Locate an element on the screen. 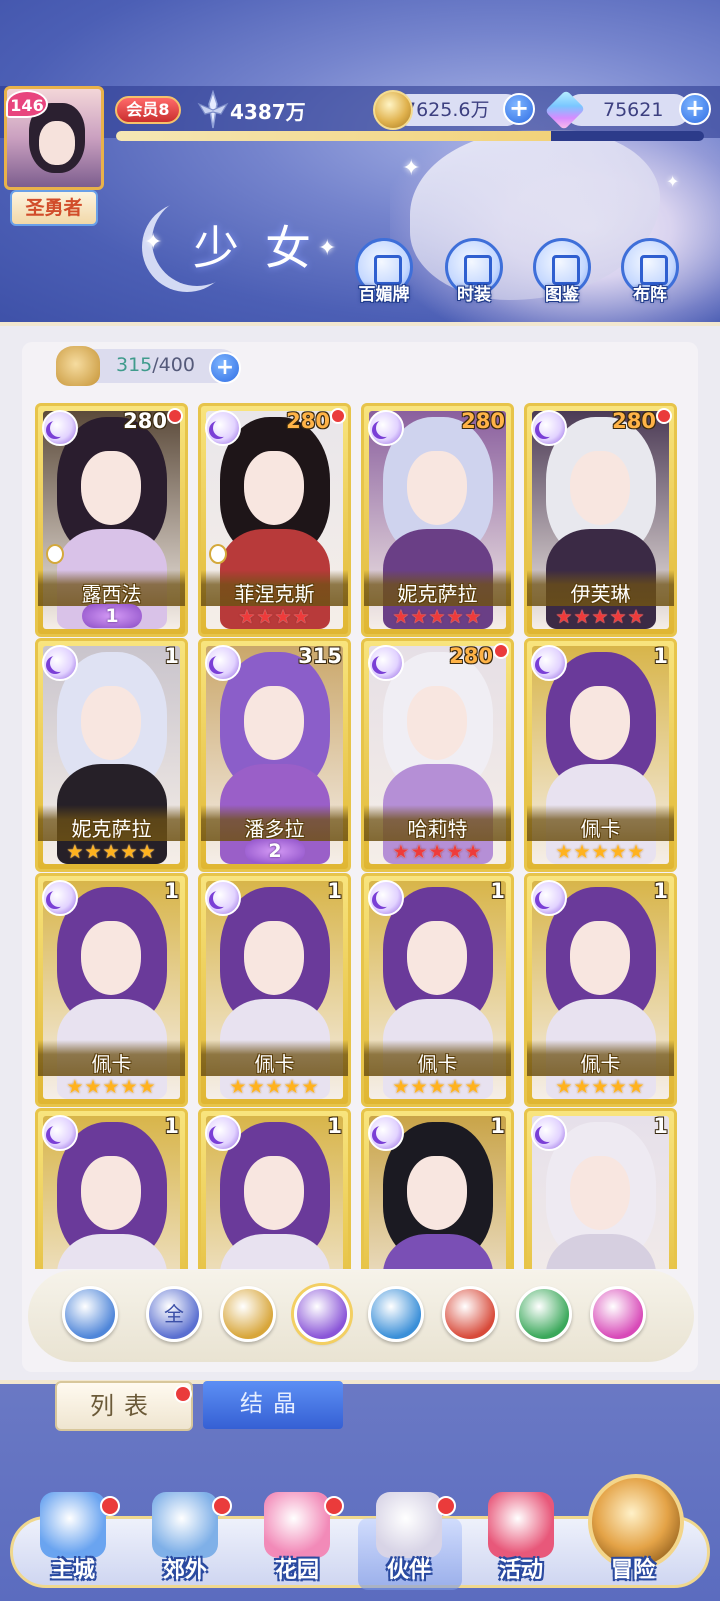  sun-icon is located at coordinates (248, 1314).